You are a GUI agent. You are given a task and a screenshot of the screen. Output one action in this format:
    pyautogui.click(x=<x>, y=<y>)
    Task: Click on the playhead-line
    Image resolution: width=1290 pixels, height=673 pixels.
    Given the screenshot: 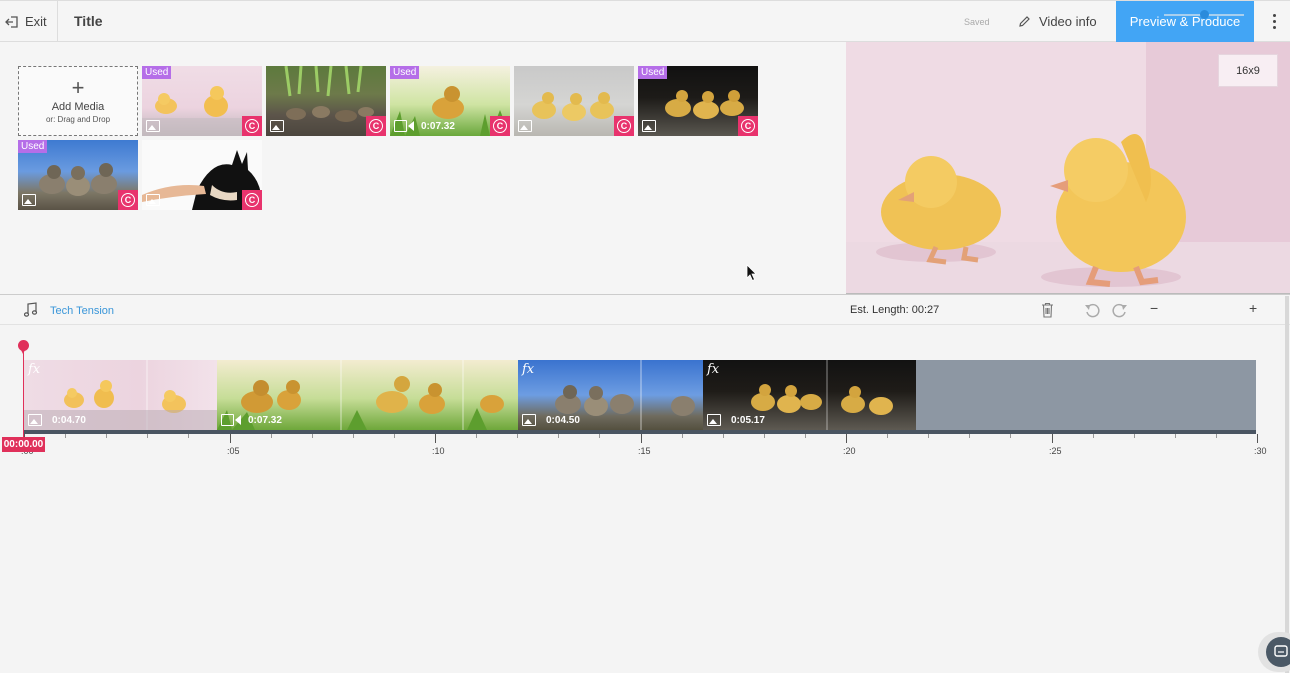 What is the action you would take?
    pyautogui.click(x=23, y=396)
    